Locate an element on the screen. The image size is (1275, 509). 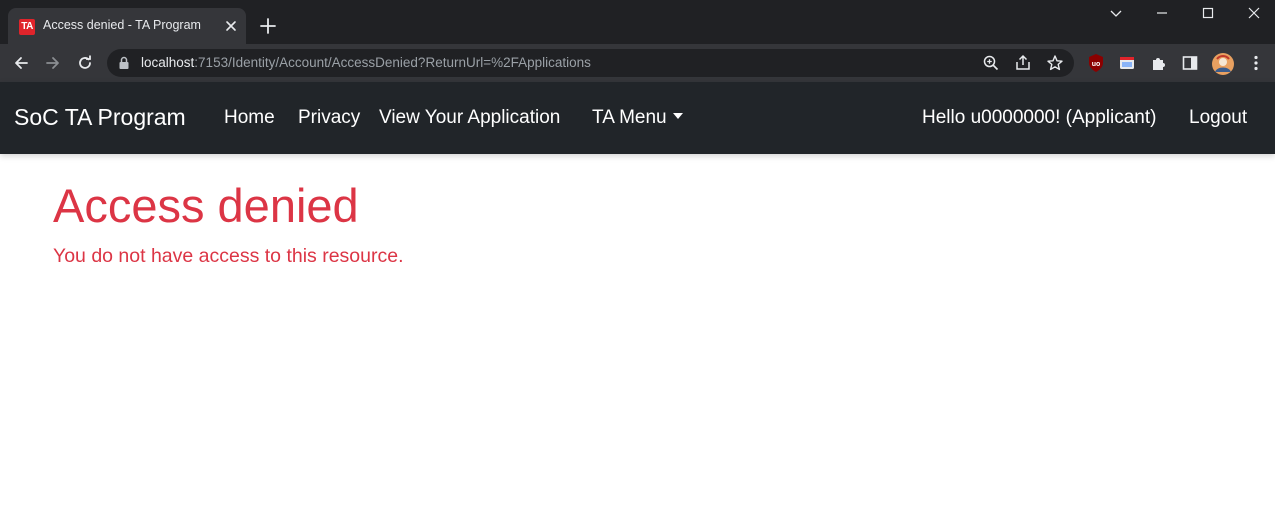
side-panel-icon is located at coordinates (1190, 63).